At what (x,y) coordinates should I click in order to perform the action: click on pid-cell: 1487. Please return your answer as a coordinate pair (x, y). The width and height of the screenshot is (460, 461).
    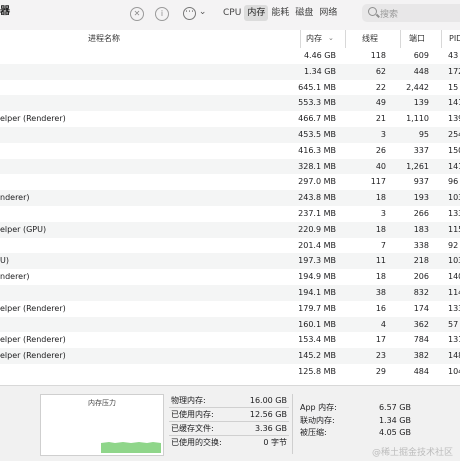
    Looking at the image, I should click on (454, 356).